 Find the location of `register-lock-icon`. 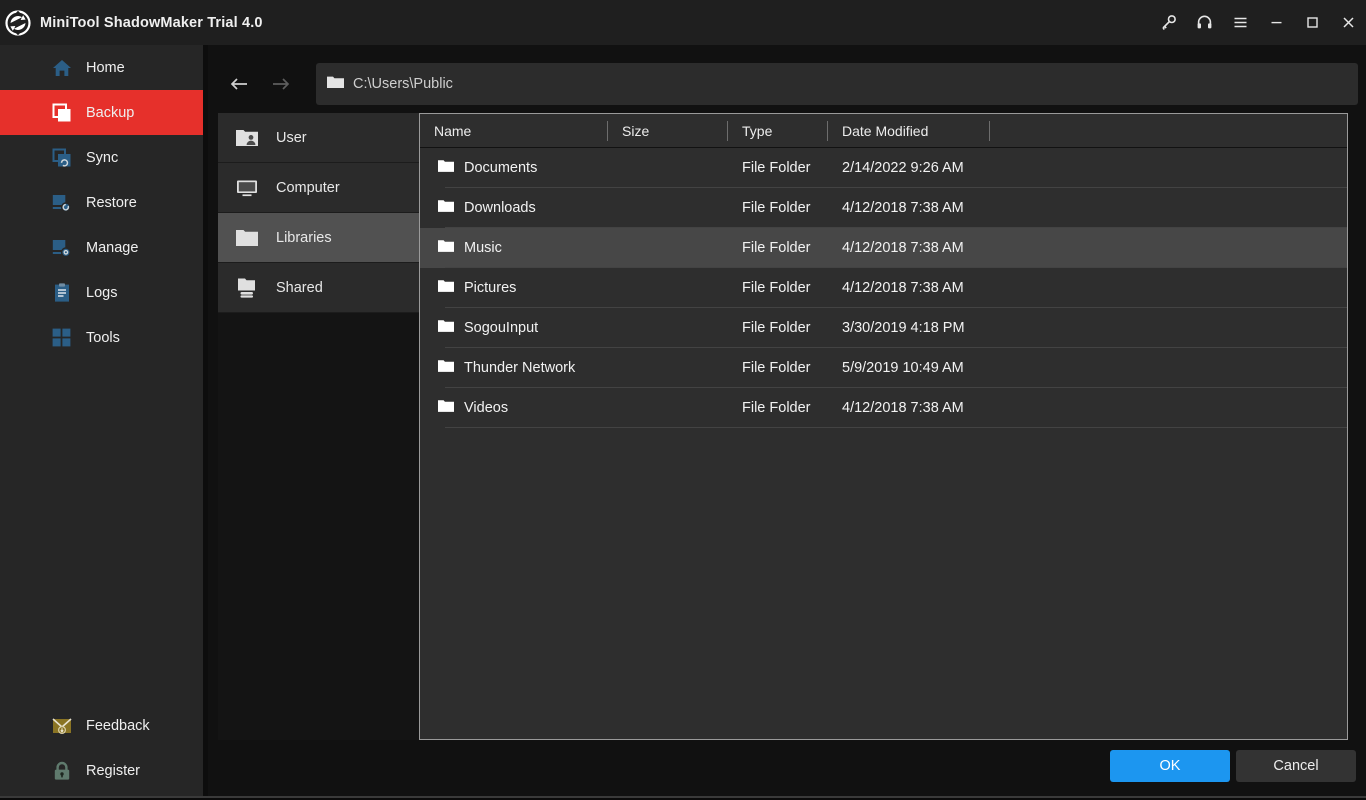

register-lock-icon is located at coordinates (62, 771).